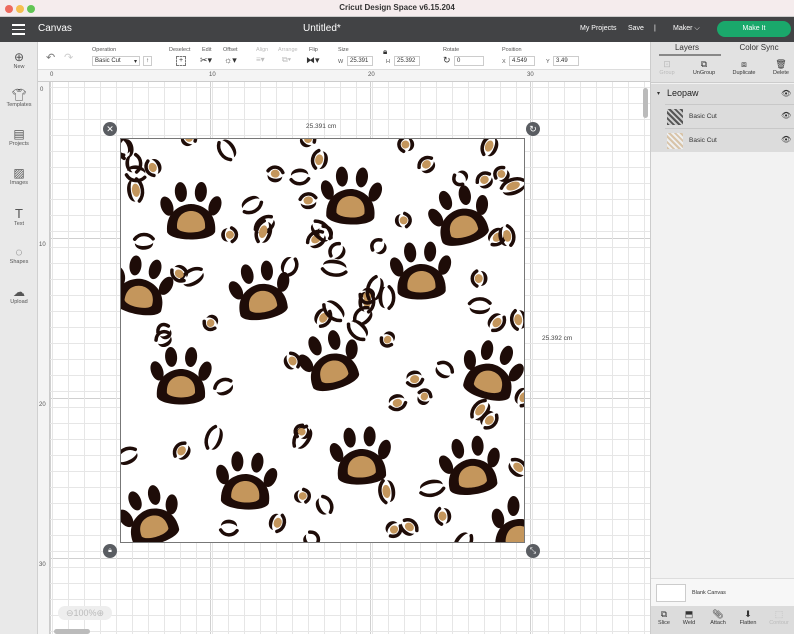 The image size is (794, 634). I want to click on width-input: 25.391, so click(360, 61).